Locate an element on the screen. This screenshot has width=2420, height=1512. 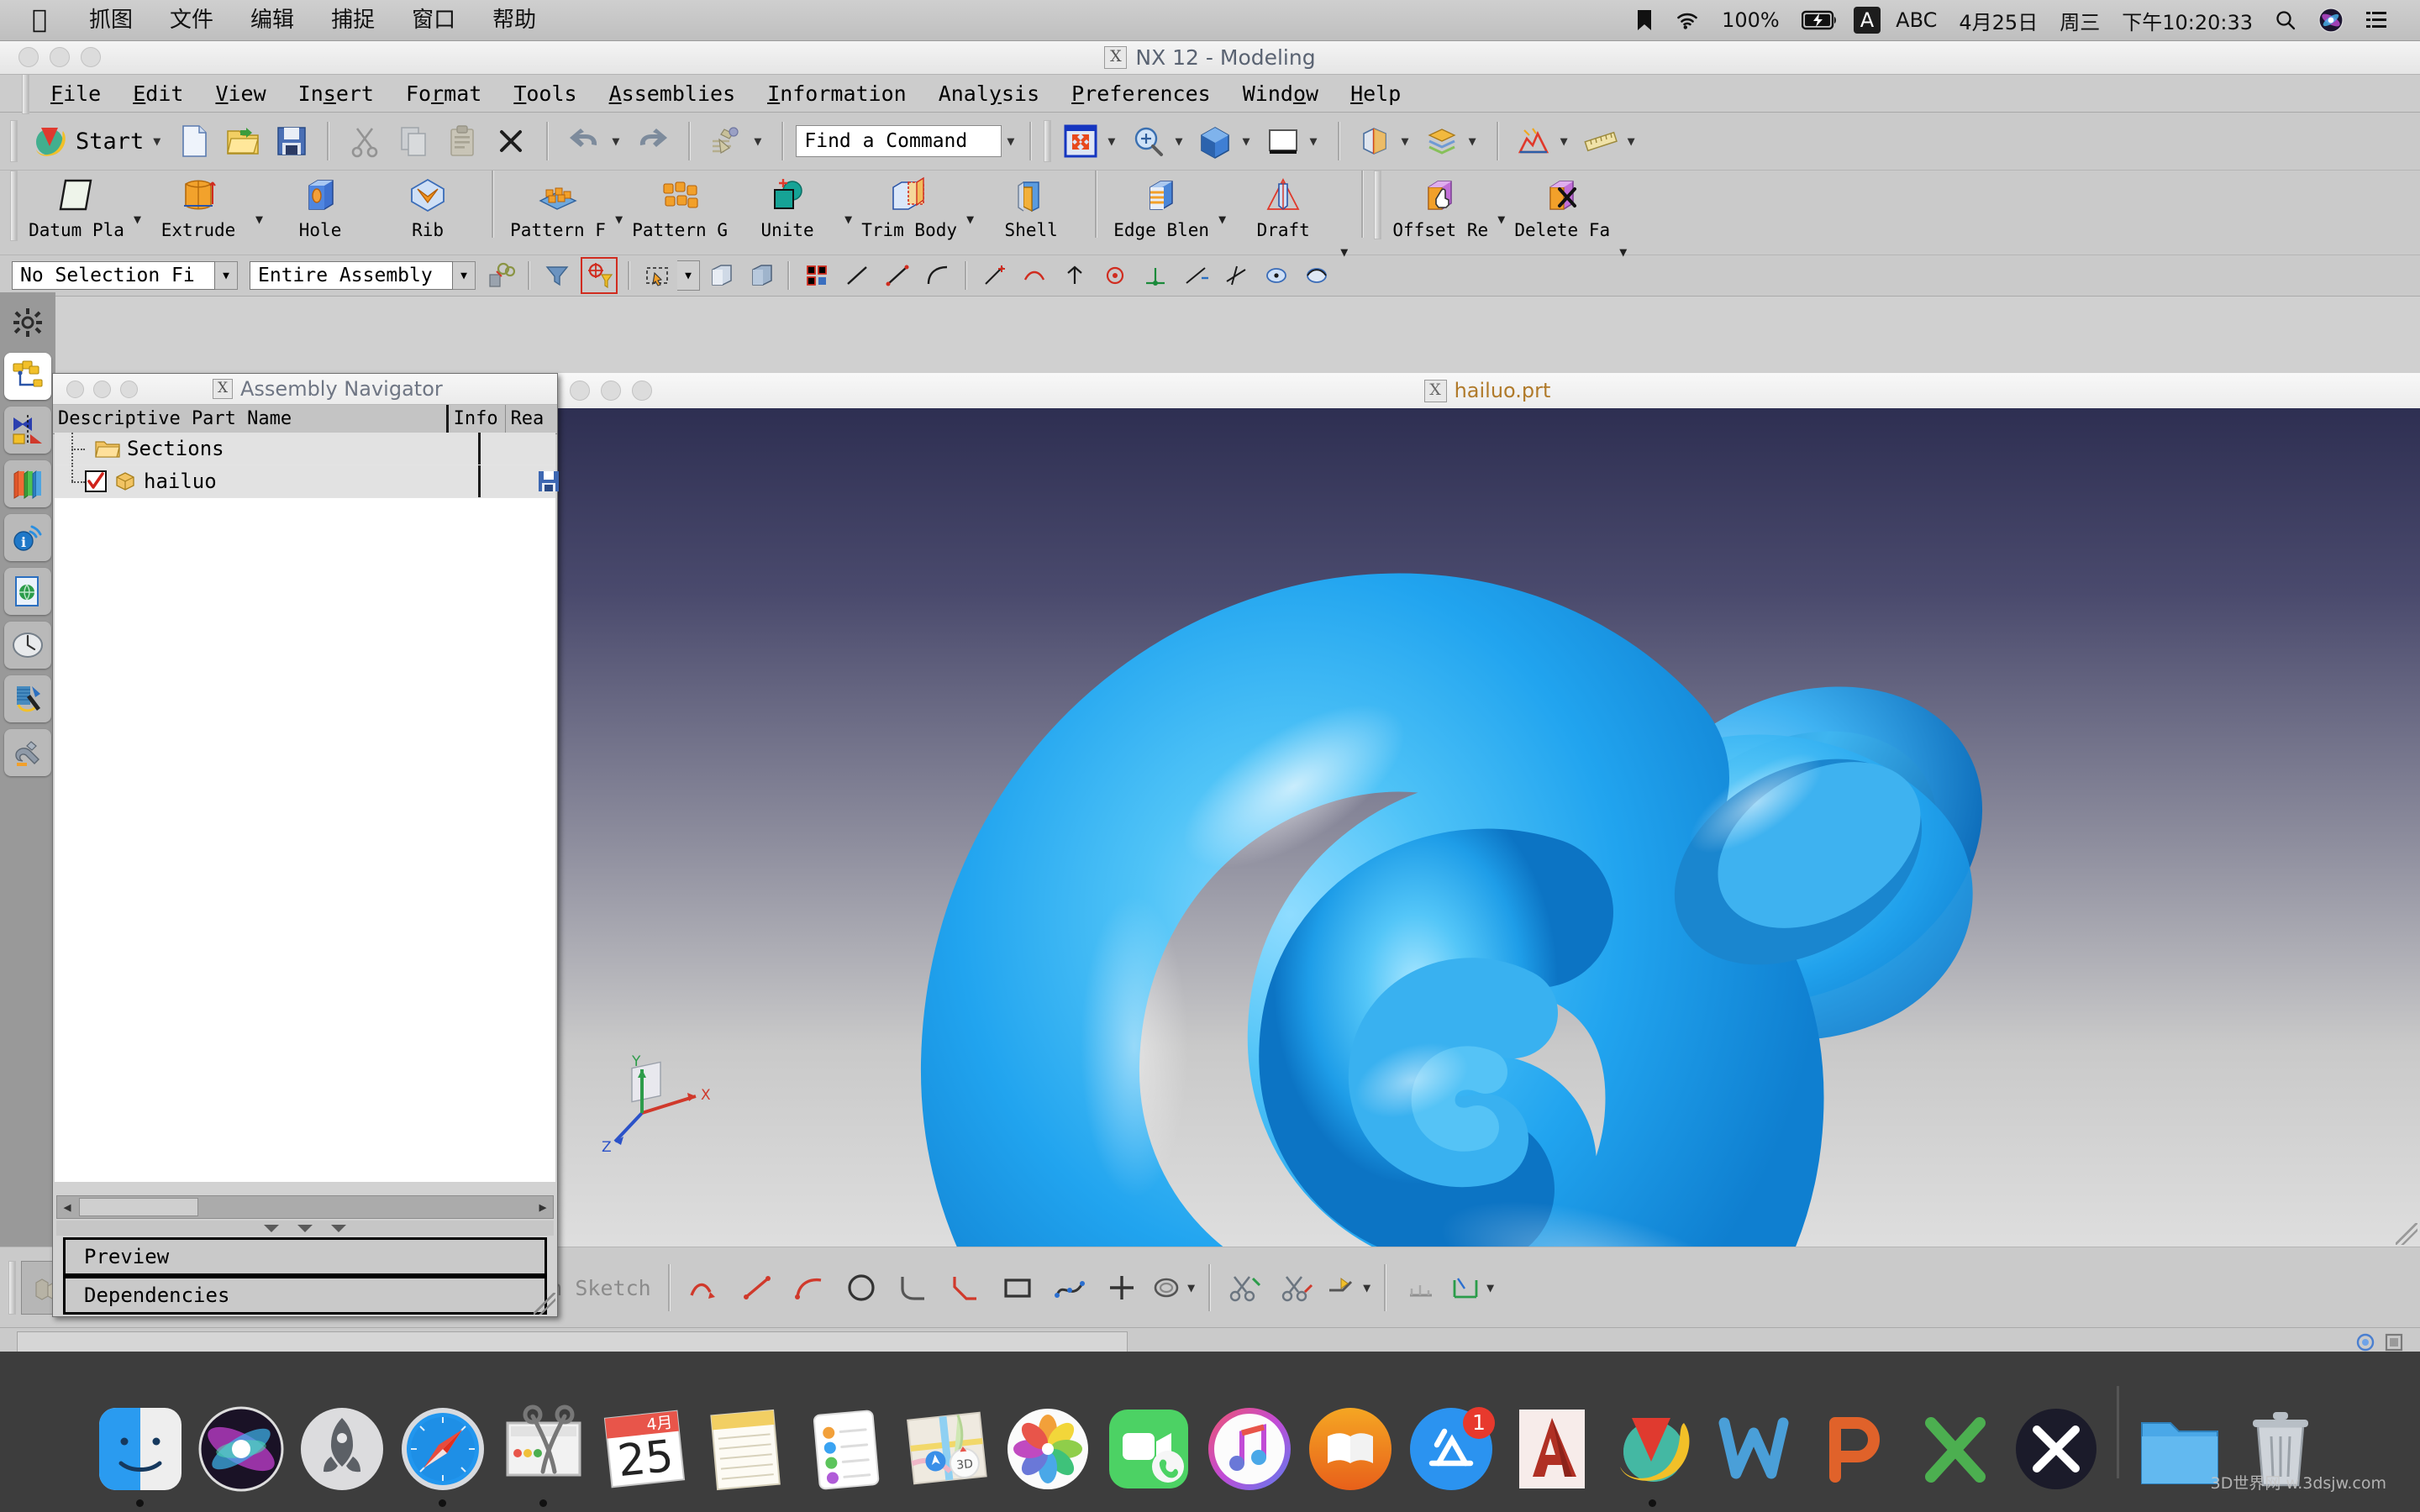
sidebar-item-history is located at coordinates (27, 645).